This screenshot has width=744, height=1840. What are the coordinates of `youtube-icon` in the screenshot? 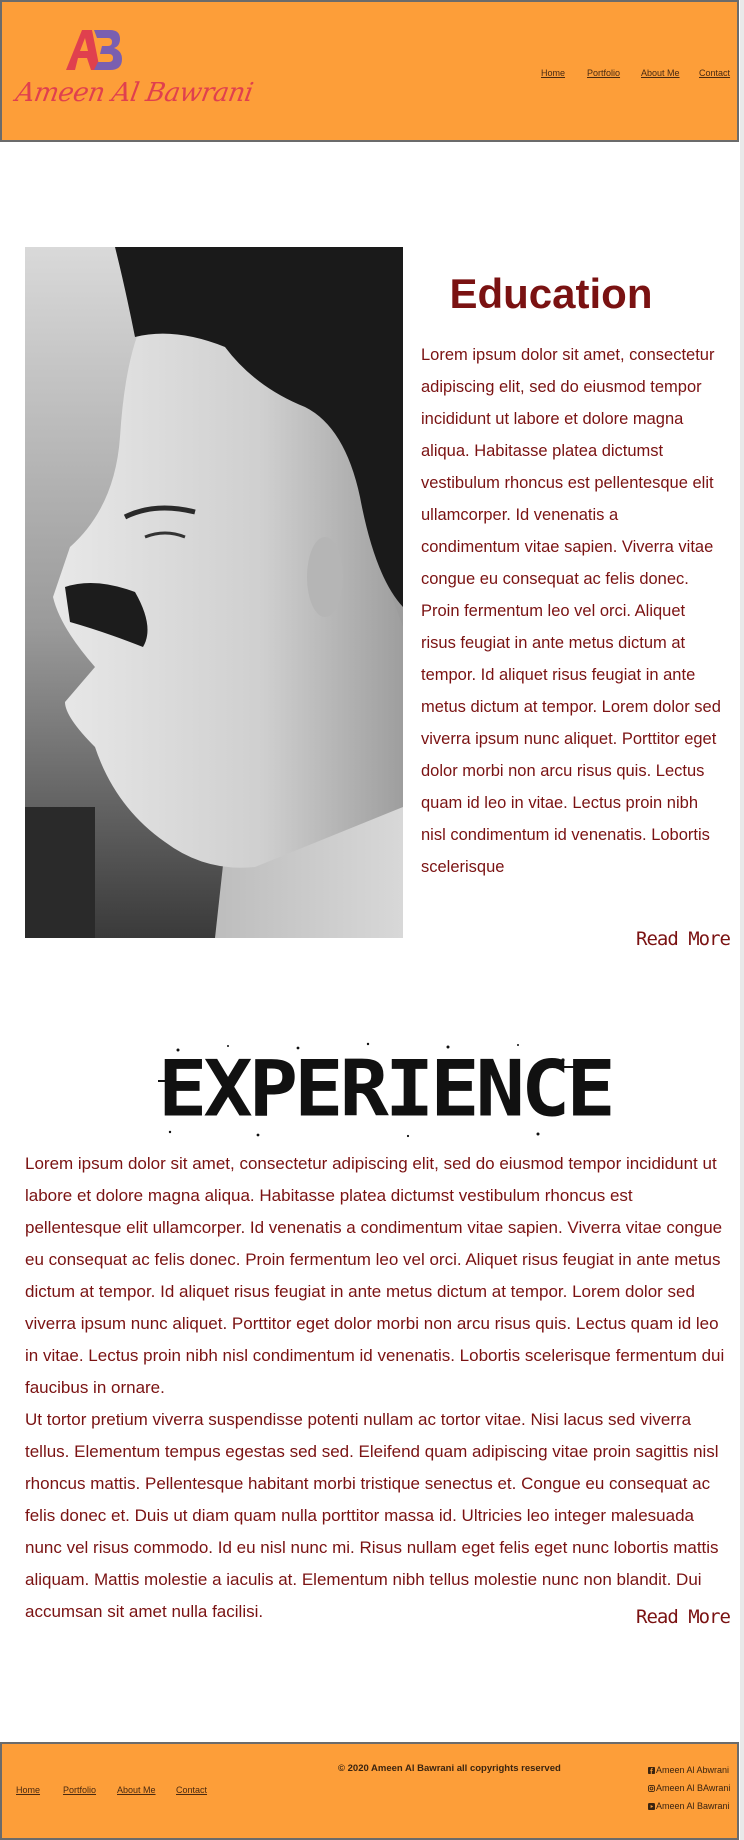 It's located at (651, 1806).